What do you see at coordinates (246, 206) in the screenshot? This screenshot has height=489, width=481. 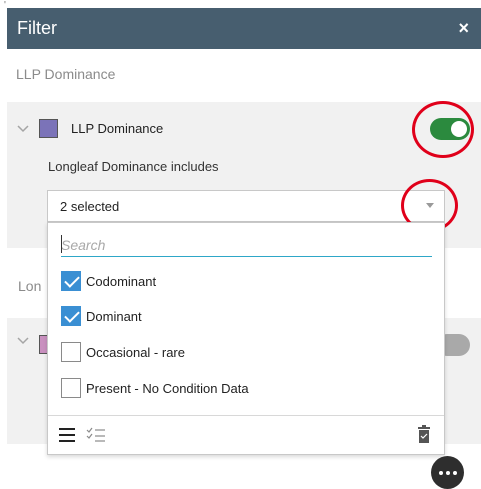 I see `values-dropdown: 2 selected` at bounding box center [246, 206].